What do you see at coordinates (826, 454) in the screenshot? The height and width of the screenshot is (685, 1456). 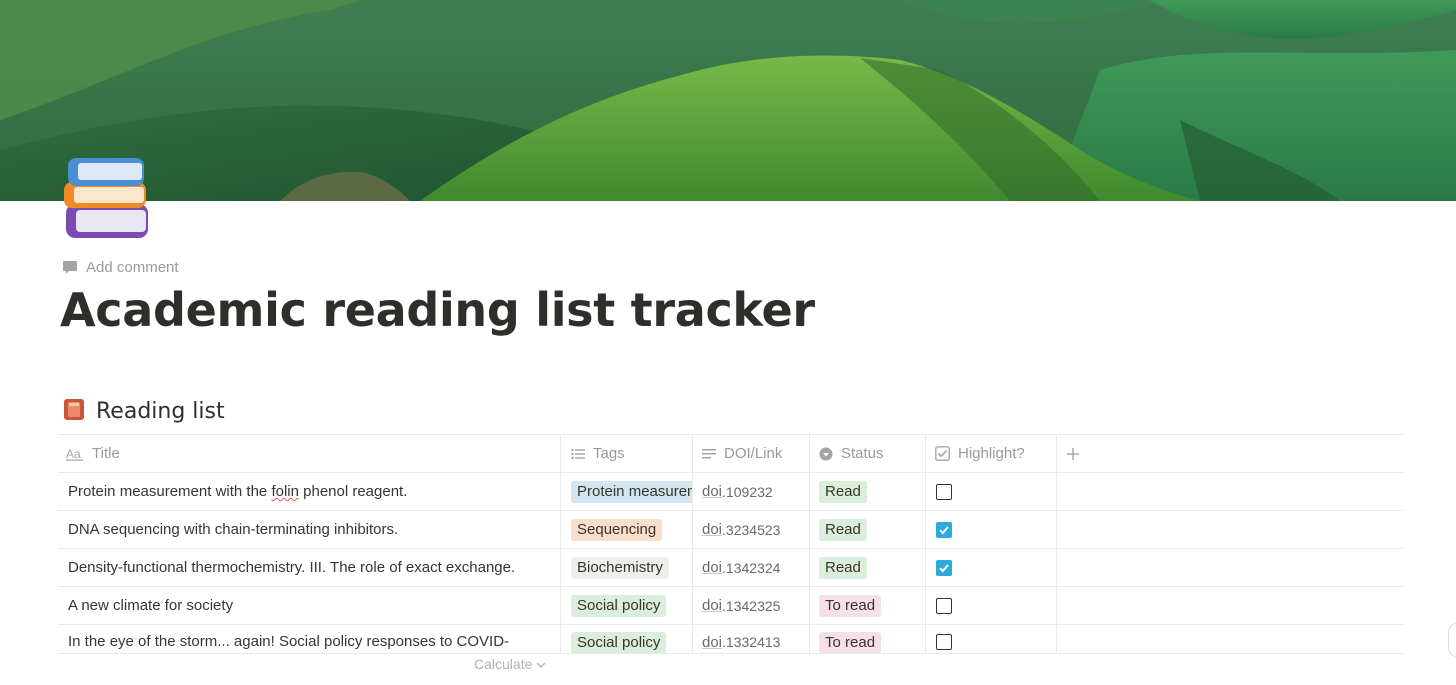 I see `status-icon` at bounding box center [826, 454].